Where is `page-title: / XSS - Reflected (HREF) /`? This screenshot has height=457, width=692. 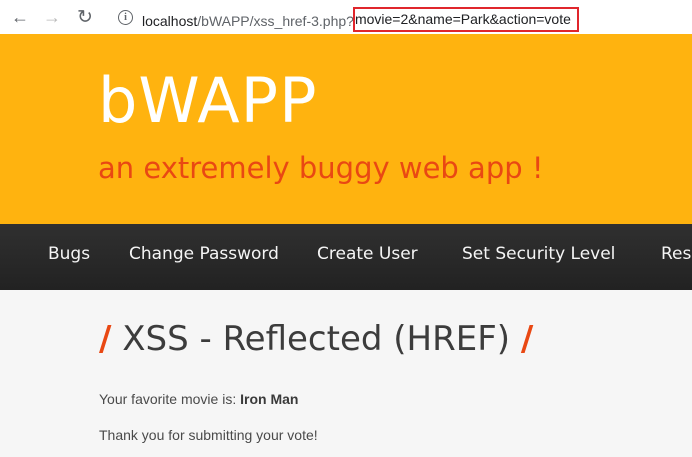
page-title: / XSS - Reflected (HREF) / is located at coordinates (316, 339).